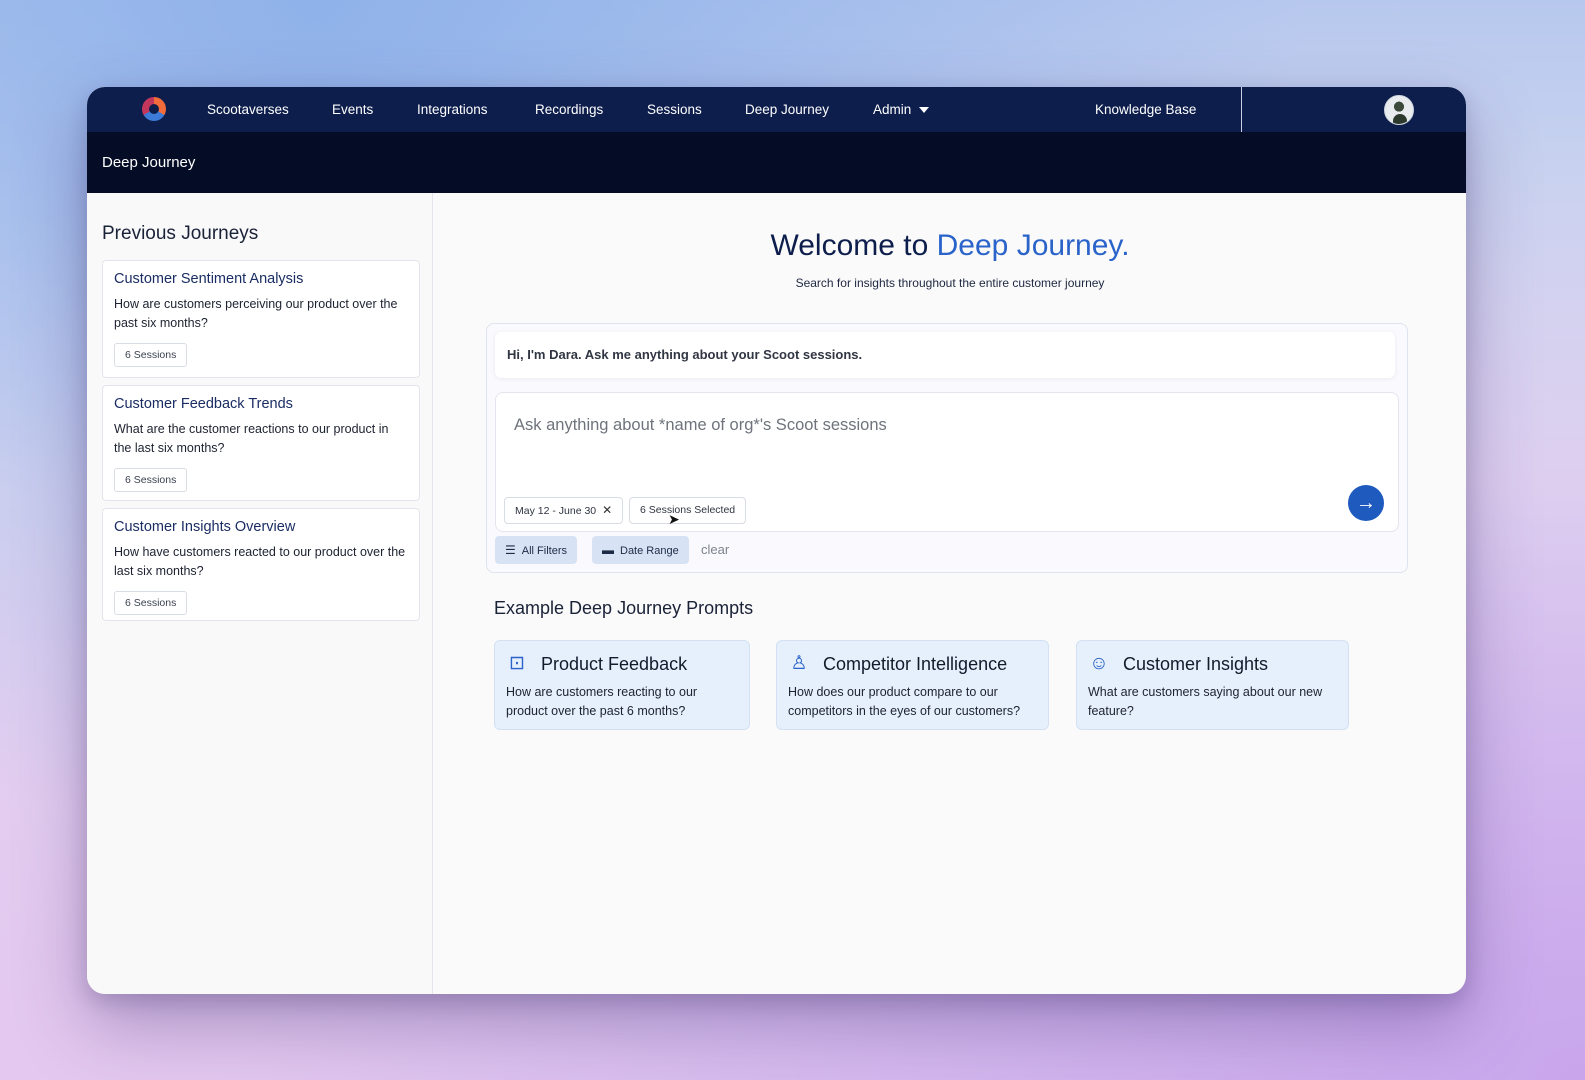  What do you see at coordinates (799, 663) in the screenshot?
I see `chess-pawn-icon: ♙` at bounding box center [799, 663].